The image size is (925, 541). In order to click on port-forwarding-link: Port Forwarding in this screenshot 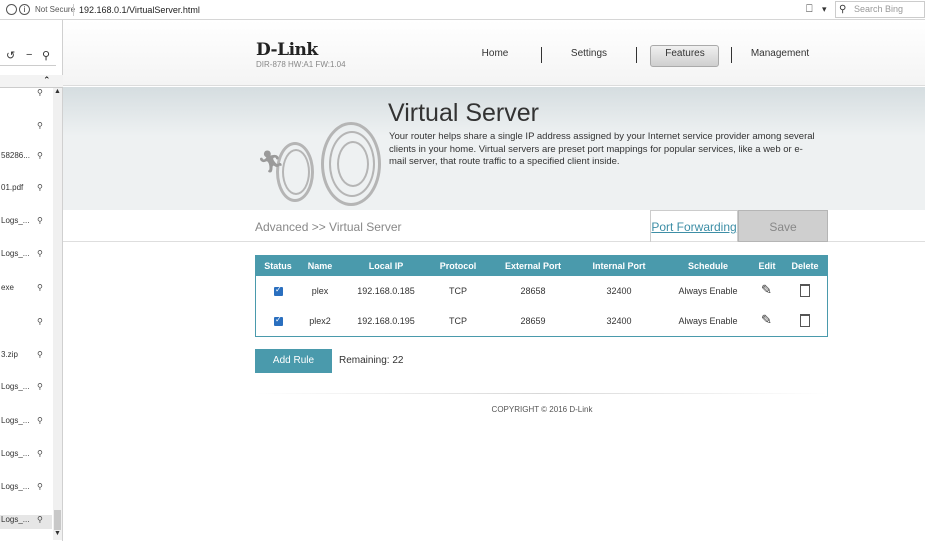, I will do `click(694, 226)`.